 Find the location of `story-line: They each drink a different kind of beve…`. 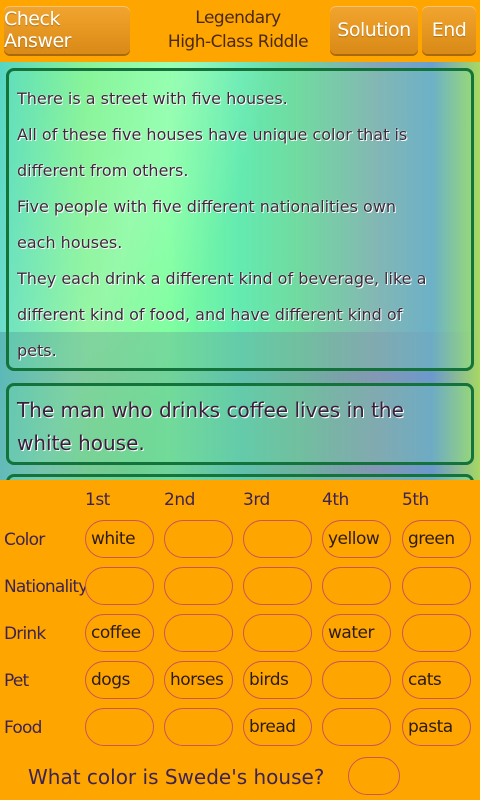

story-line: They each drink a different kind of beve… is located at coordinates (222, 278).